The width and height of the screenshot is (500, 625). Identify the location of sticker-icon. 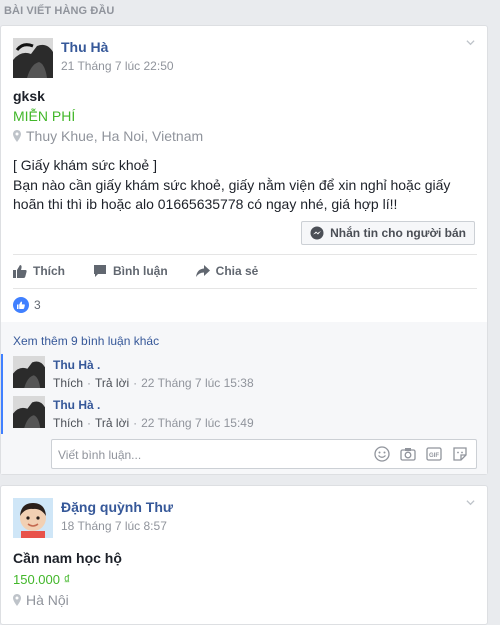
(460, 454).